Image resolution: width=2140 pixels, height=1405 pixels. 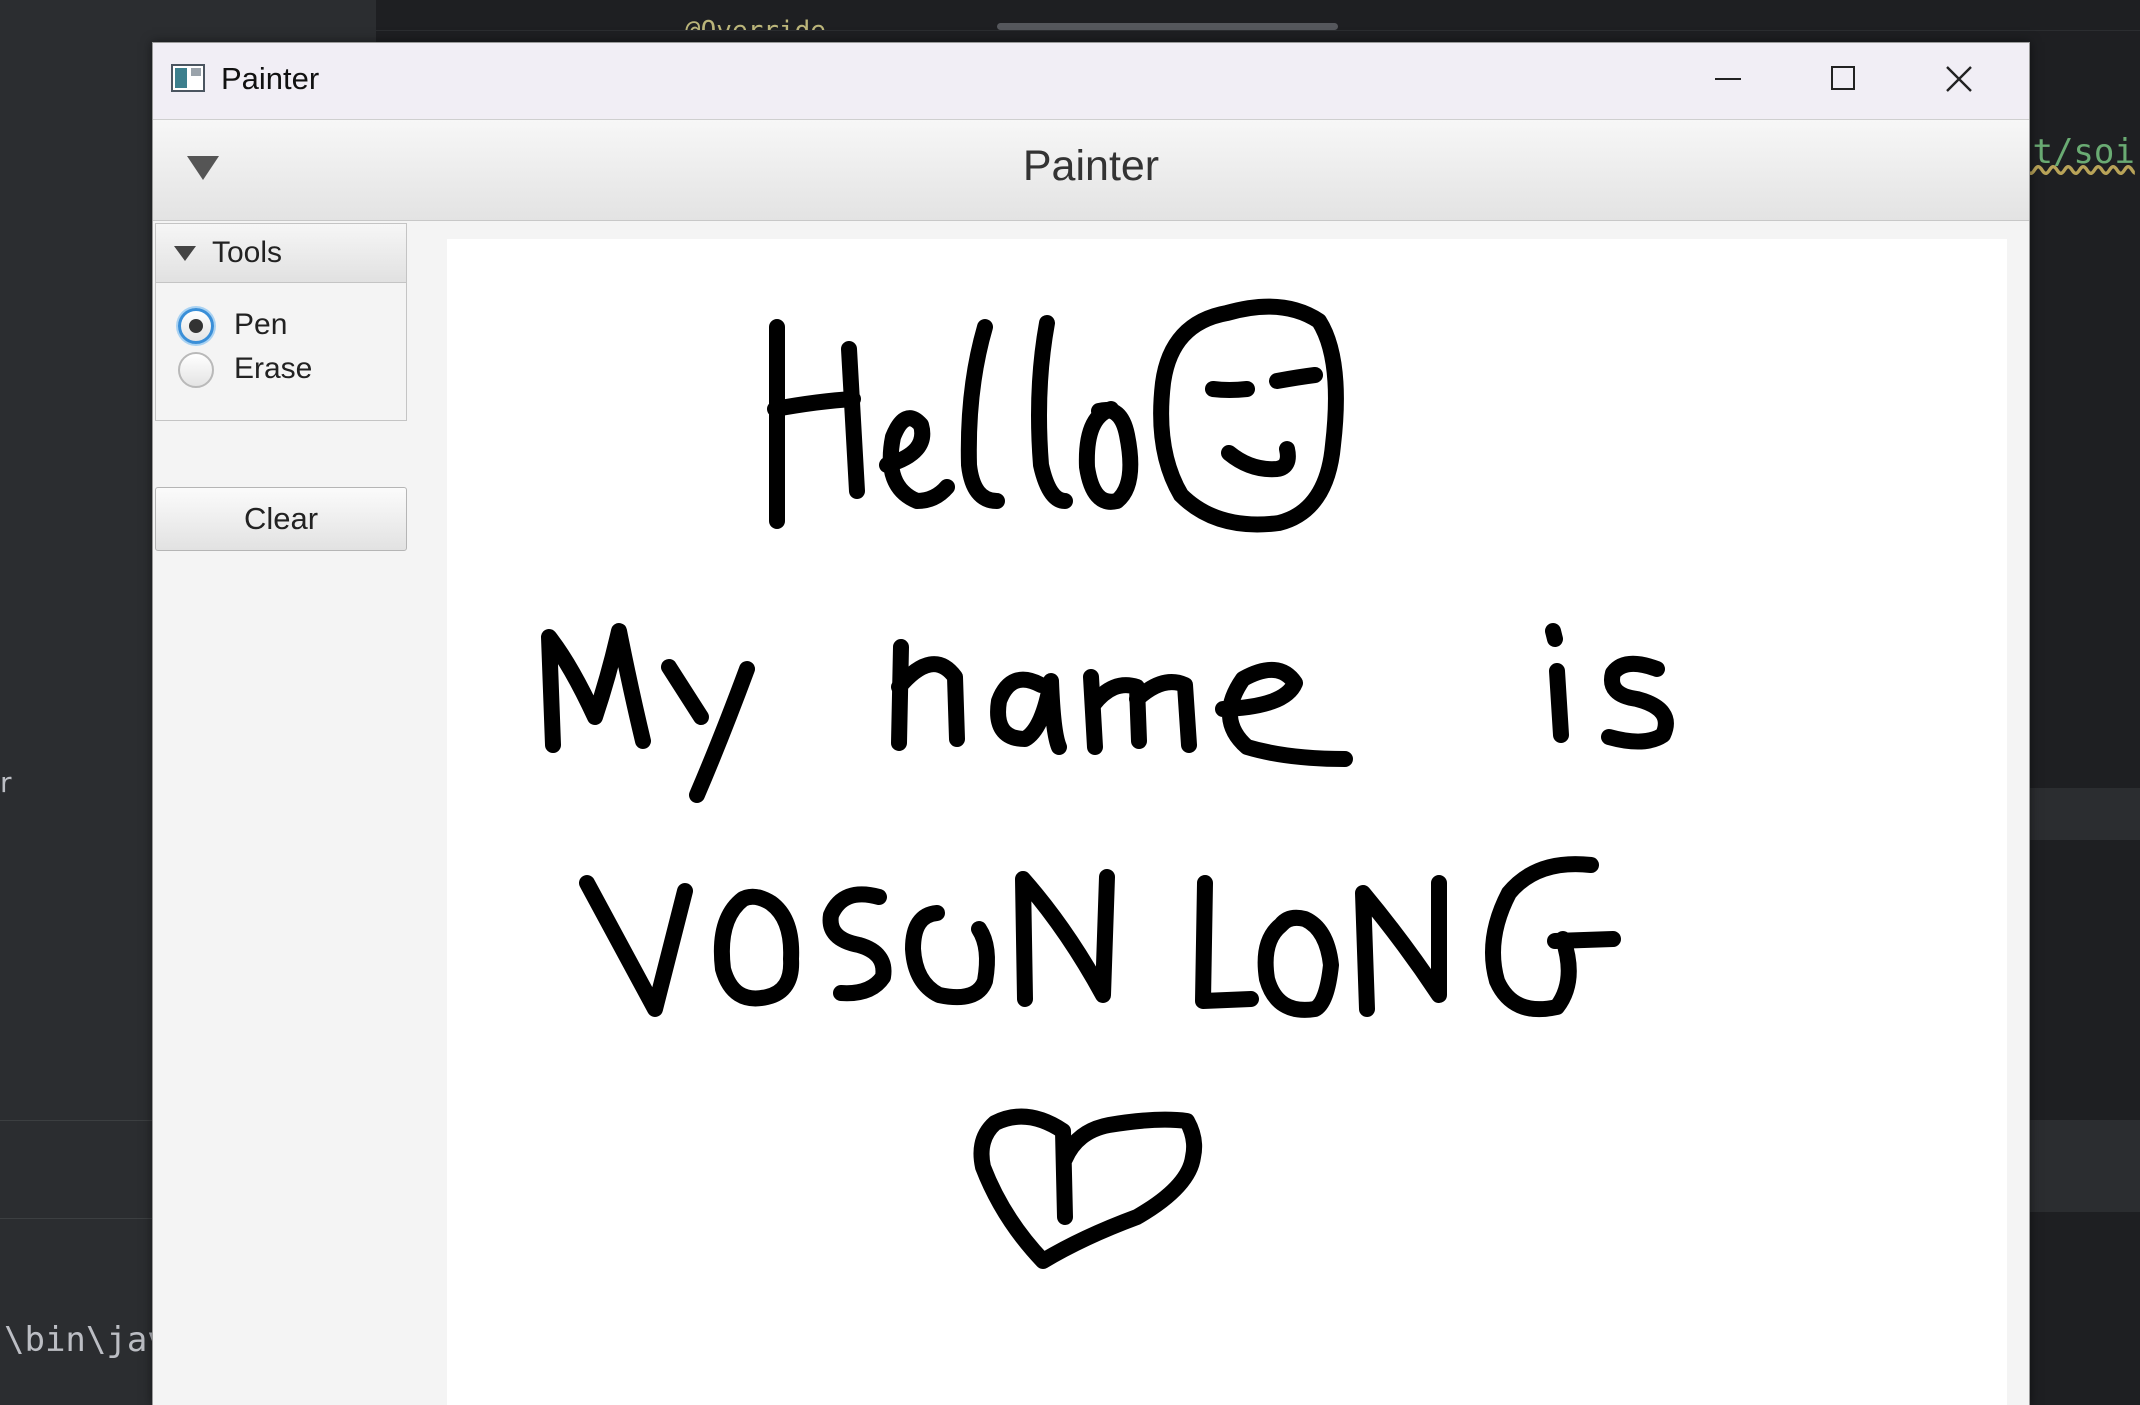 I want to click on heart-stroke, so click(x=1088, y=1188).